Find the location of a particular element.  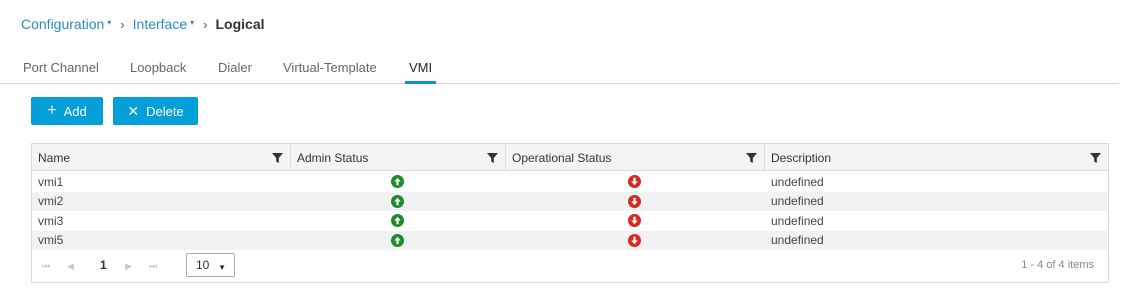

delete-button: ✕ Delete is located at coordinates (155, 111).